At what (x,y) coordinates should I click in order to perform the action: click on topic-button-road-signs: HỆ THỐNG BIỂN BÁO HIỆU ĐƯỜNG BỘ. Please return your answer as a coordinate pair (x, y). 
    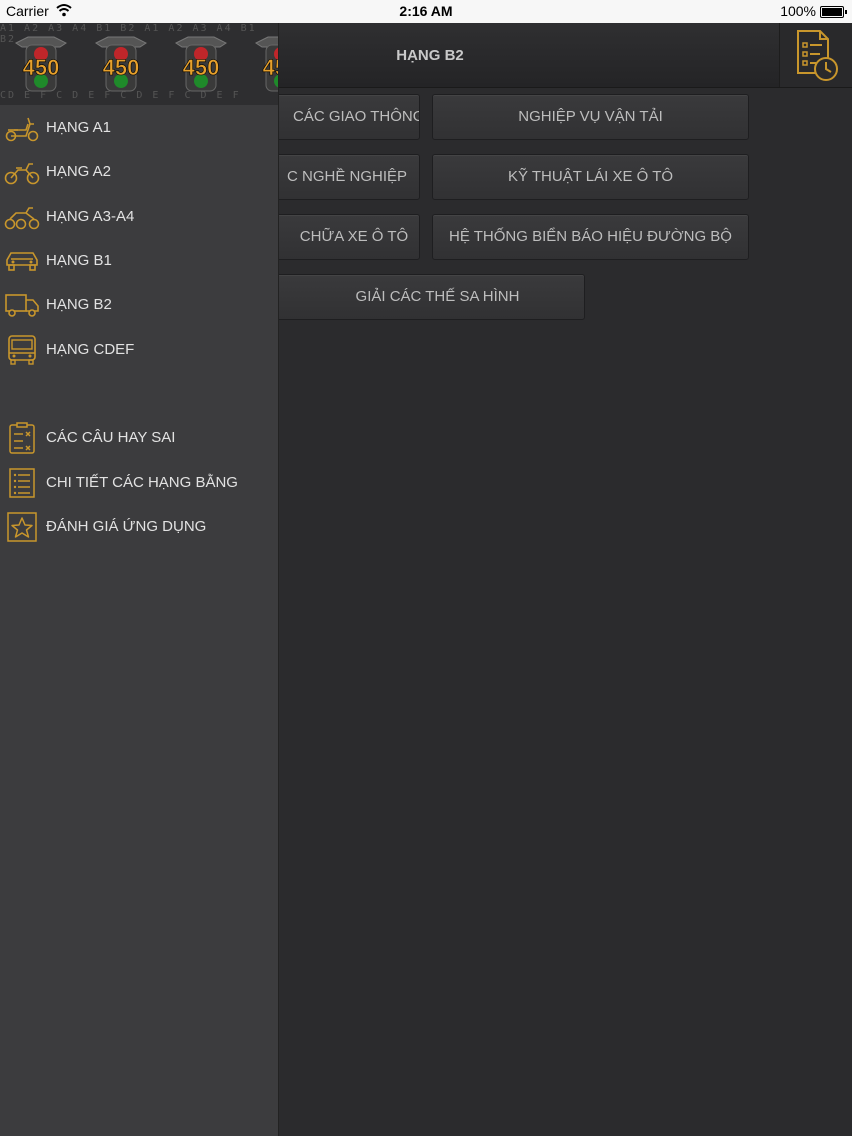
    Looking at the image, I should click on (590, 237).